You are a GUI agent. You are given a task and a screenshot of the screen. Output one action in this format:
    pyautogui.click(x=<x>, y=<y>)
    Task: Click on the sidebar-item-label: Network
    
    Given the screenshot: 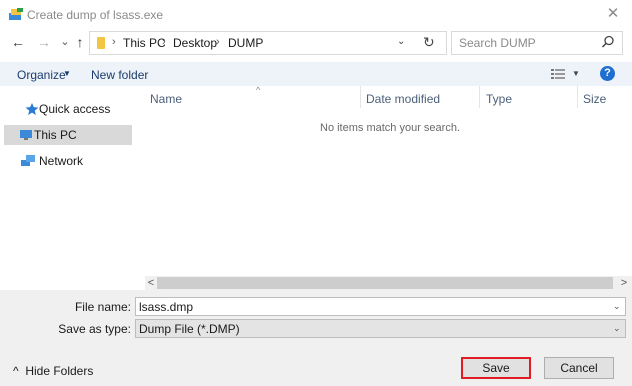 What is the action you would take?
    pyautogui.click(x=61, y=161)
    